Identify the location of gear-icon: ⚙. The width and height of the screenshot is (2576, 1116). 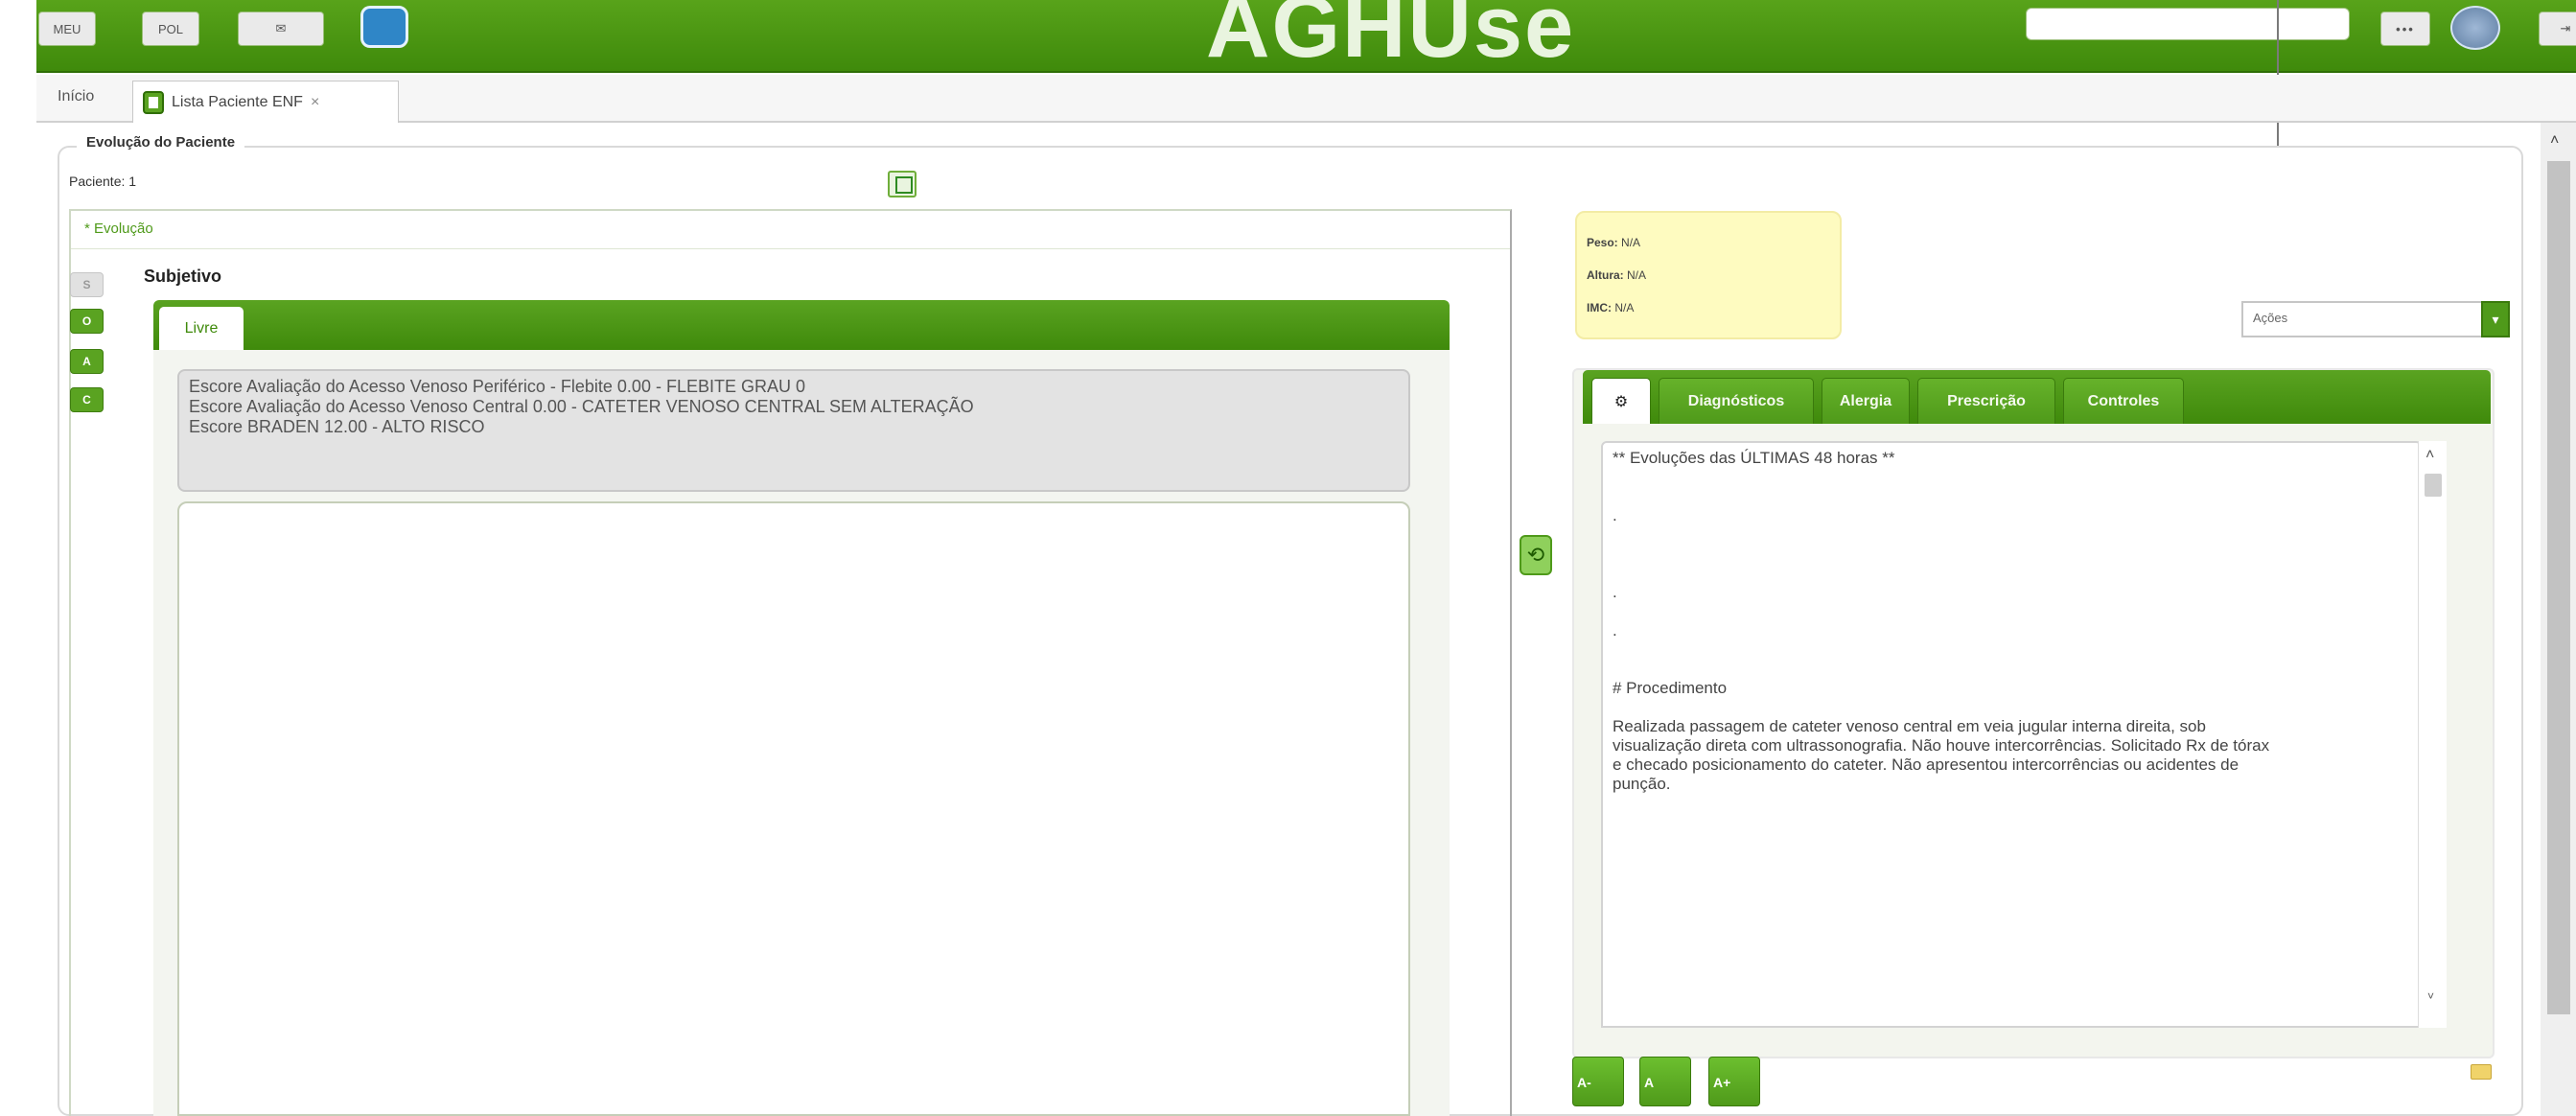
(1621, 401).